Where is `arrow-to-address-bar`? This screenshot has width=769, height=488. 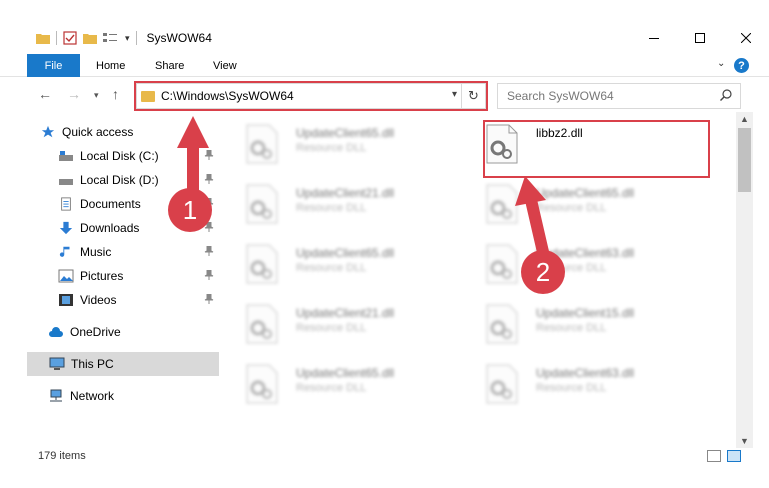 arrow-to-address-bar is located at coordinates (193, 156).